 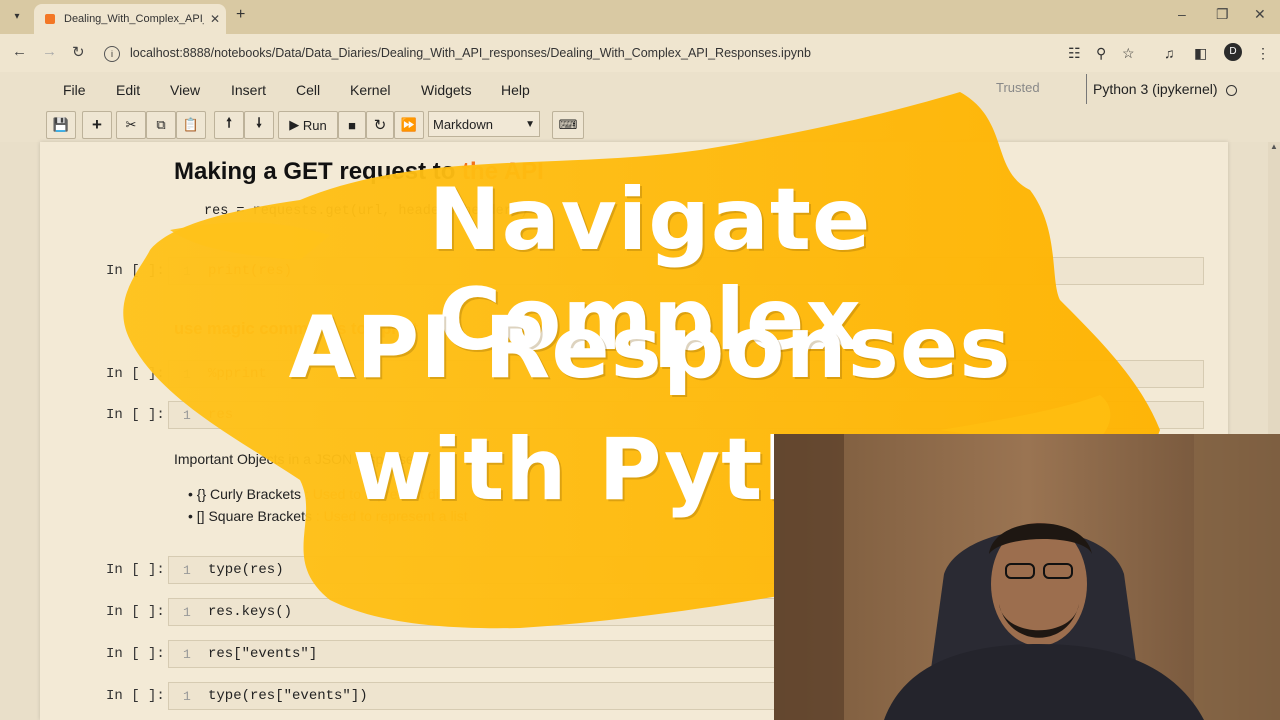 What do you see at coordinates (250, 271) in the screenshot?
I see `cell-source: print(res)` at bounding box center [250, 271].